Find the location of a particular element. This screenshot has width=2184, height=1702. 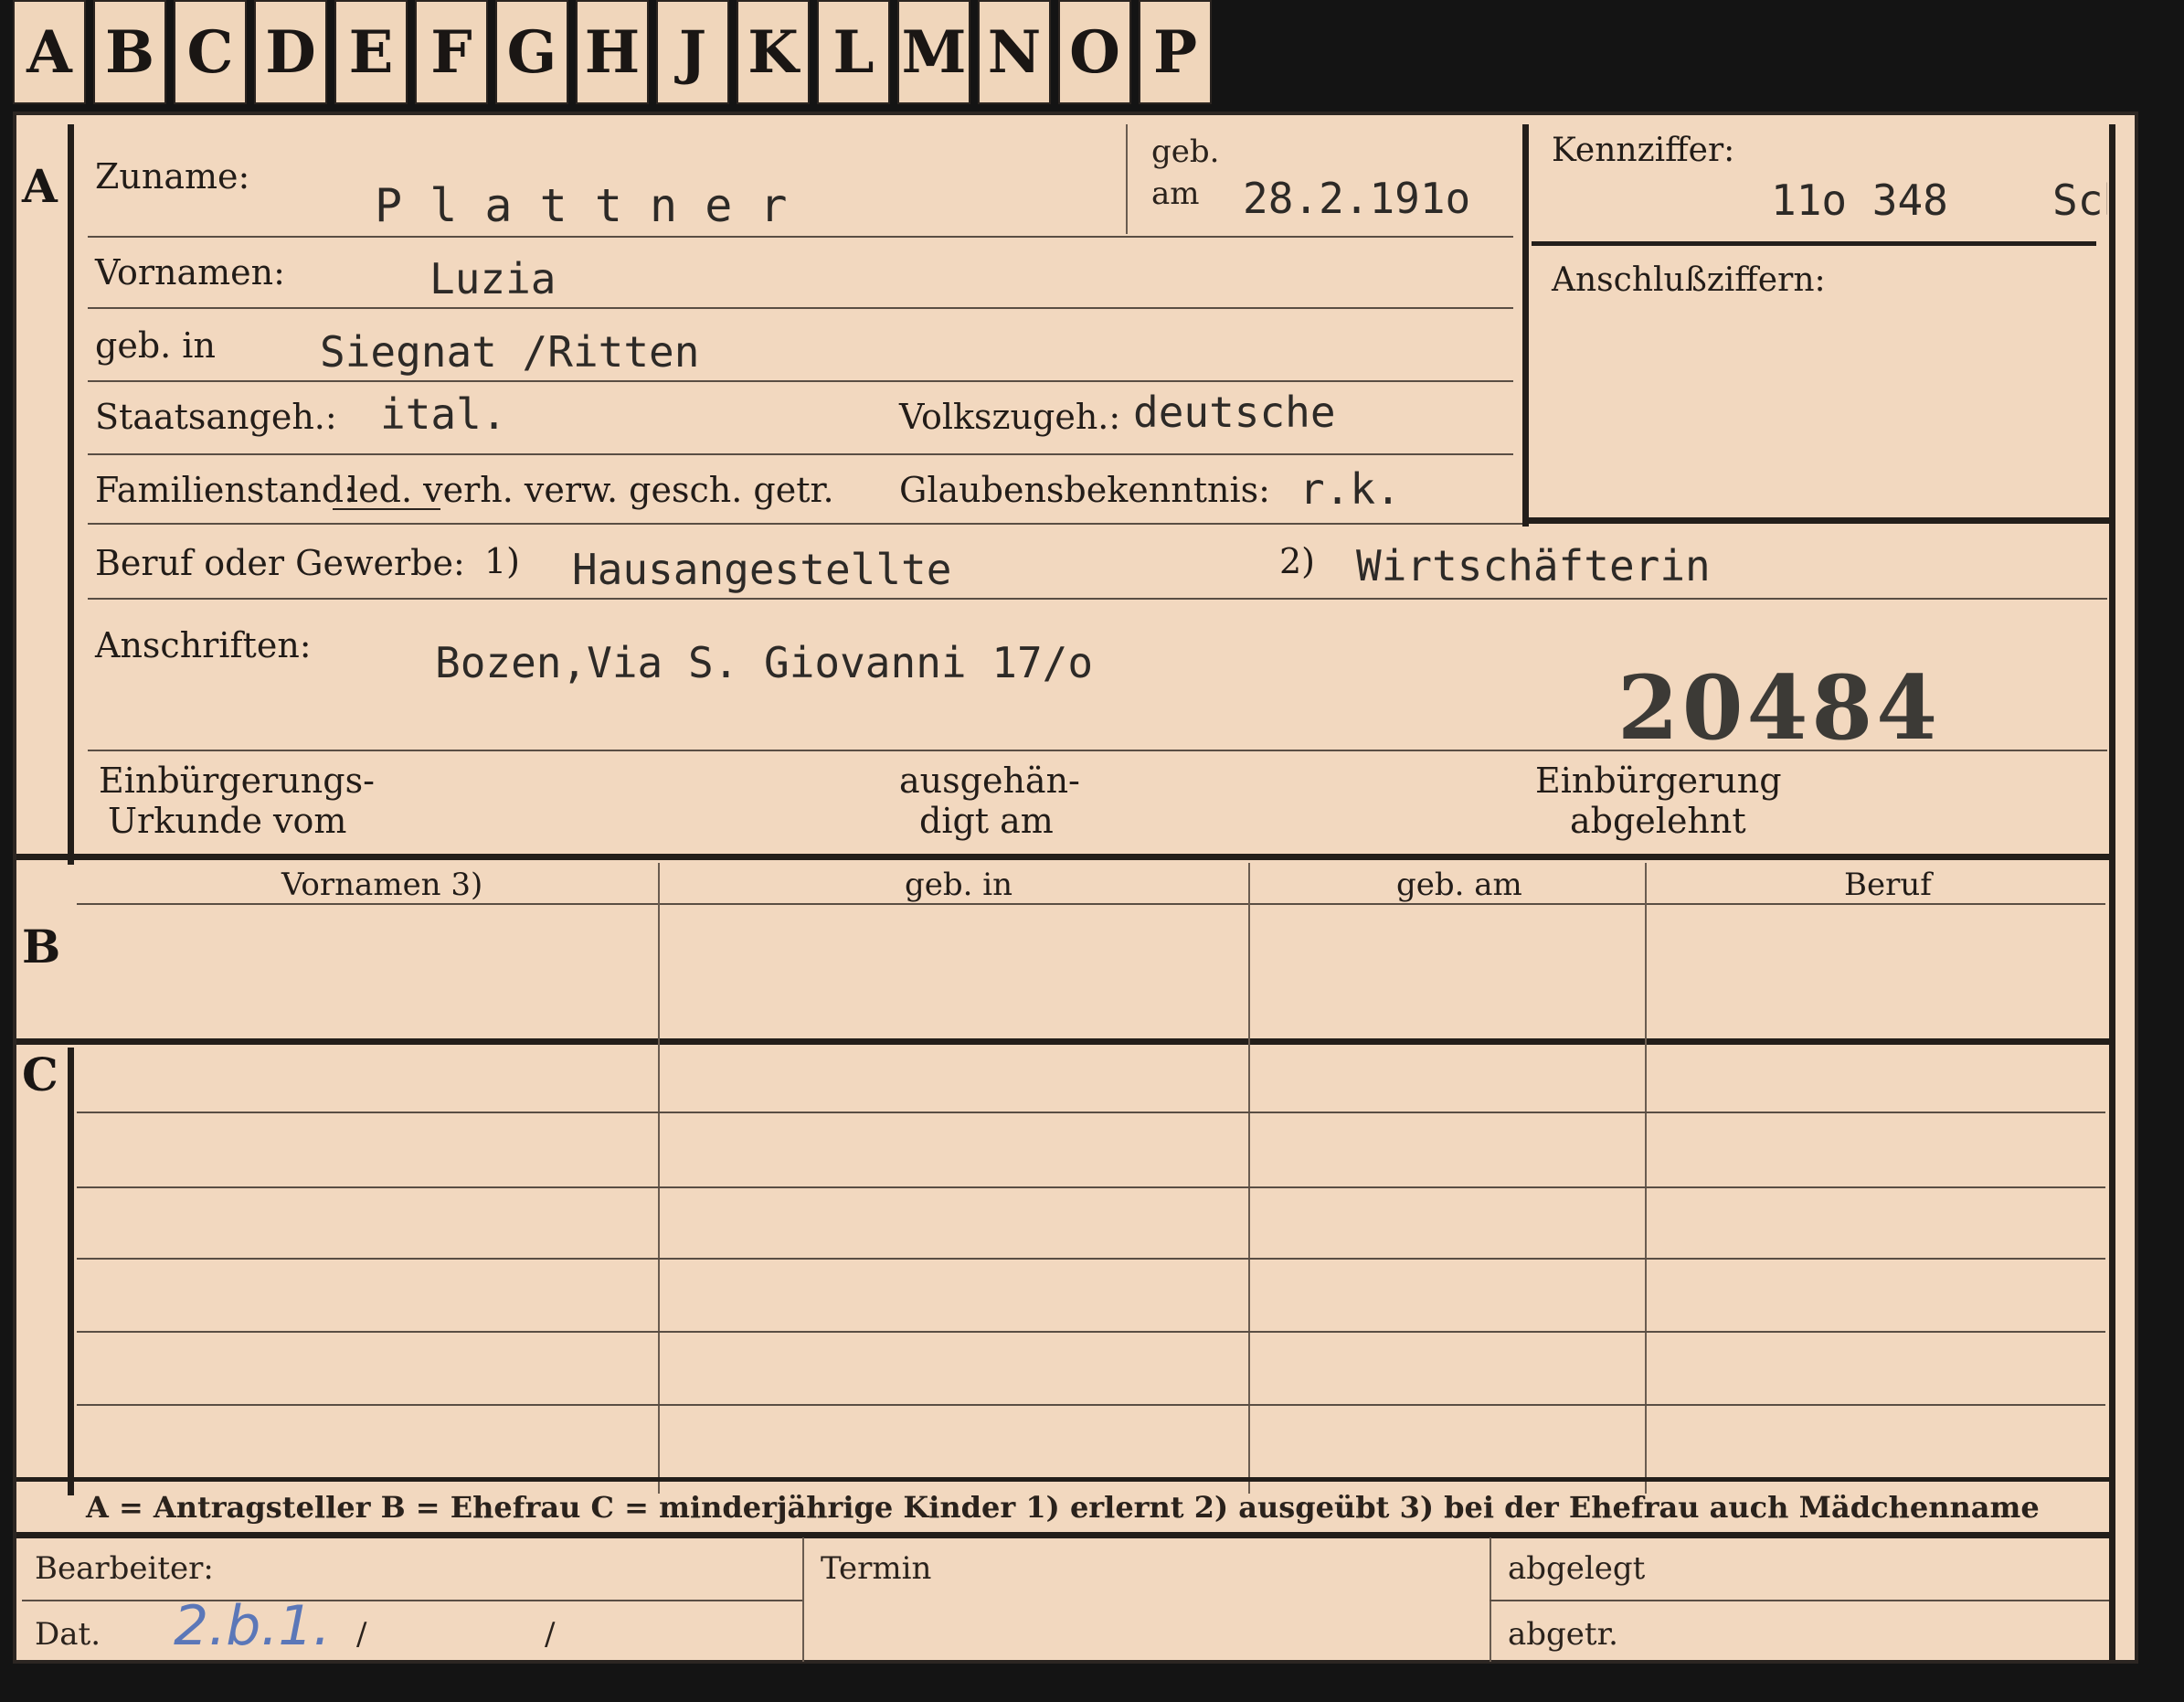

filed-label: abgelegt is located at coordinates (1577, 1568).